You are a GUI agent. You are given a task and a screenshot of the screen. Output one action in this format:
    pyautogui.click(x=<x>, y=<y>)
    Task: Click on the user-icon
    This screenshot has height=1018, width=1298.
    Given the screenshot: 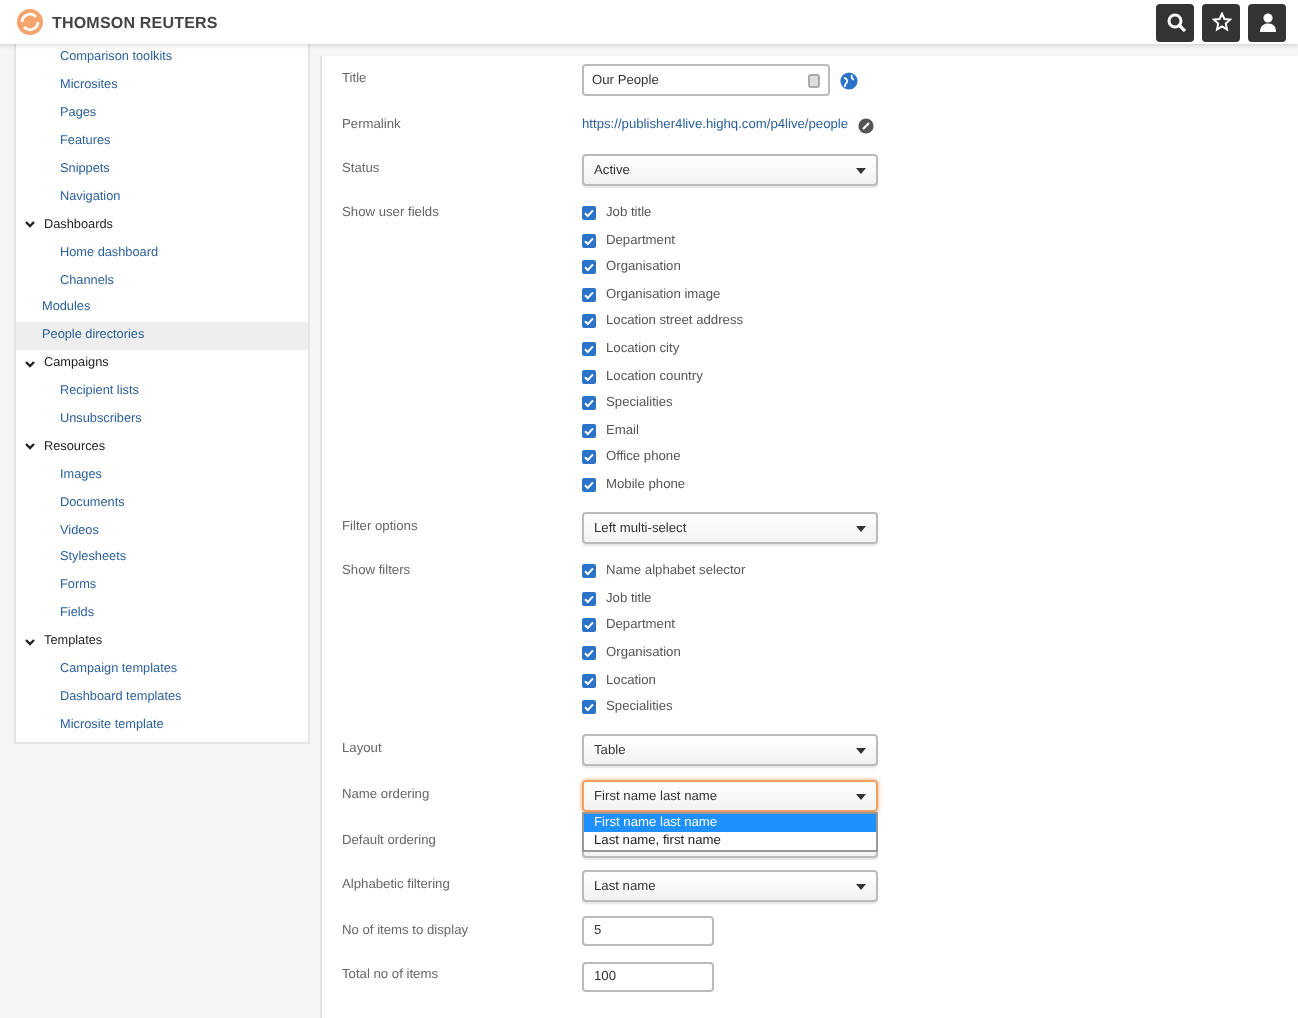 What is the action you would take?
    pyautogui.click(x=1267, y=22)
    